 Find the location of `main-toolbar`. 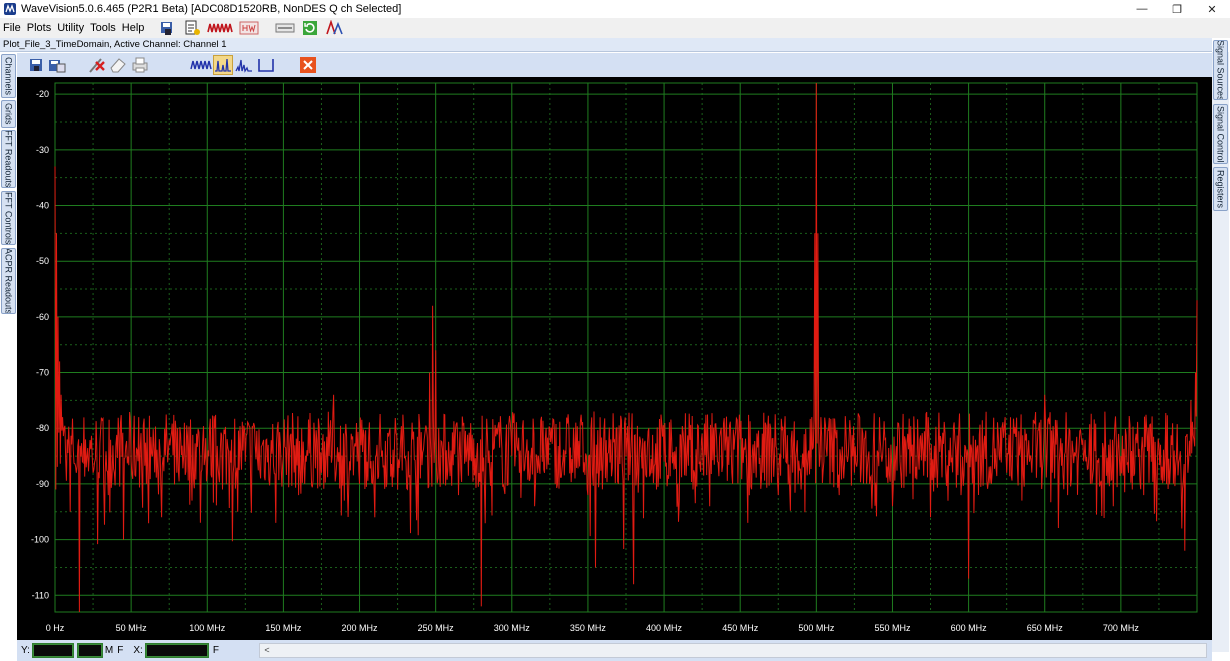

main-toolbar is located at coordinates (251, 28).